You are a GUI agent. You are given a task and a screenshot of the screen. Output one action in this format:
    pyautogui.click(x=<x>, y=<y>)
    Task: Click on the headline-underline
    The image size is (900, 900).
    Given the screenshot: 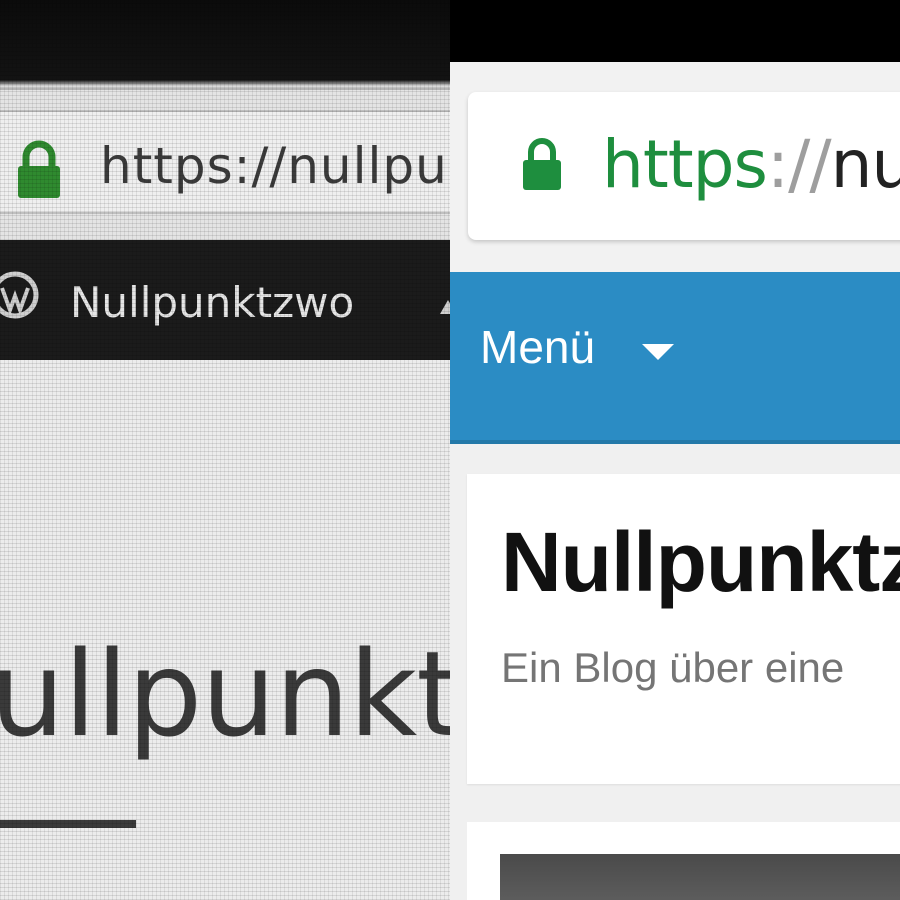 What is the action you would take?
    pyautogui.click(x=68, y=824)
    